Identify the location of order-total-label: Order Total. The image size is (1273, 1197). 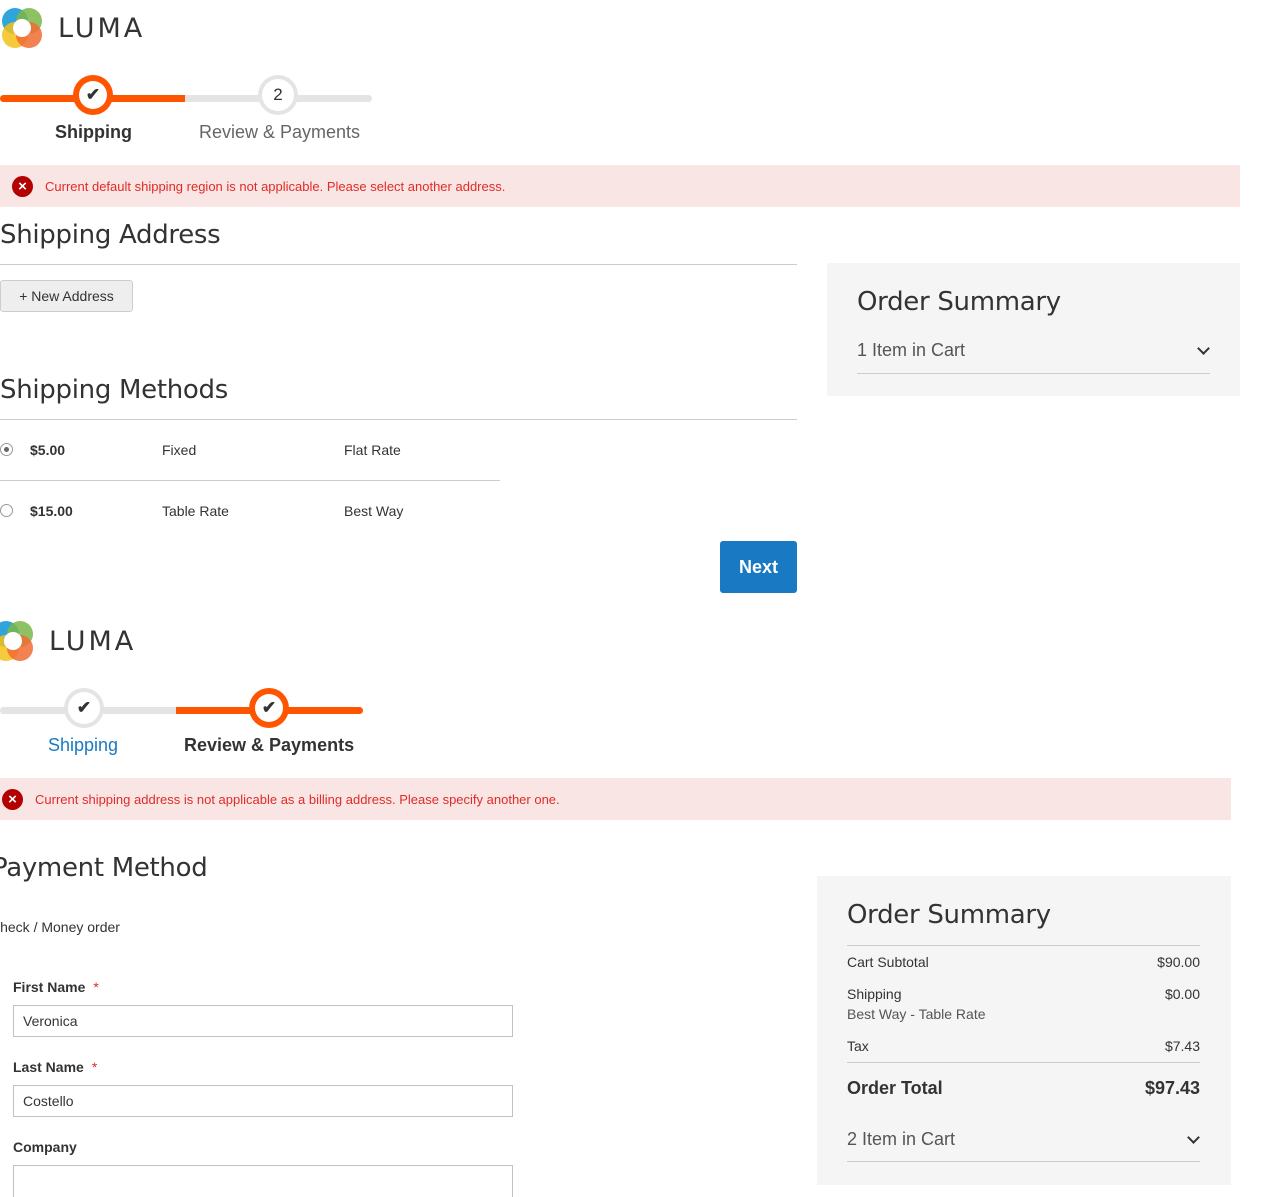
(895, 1088).